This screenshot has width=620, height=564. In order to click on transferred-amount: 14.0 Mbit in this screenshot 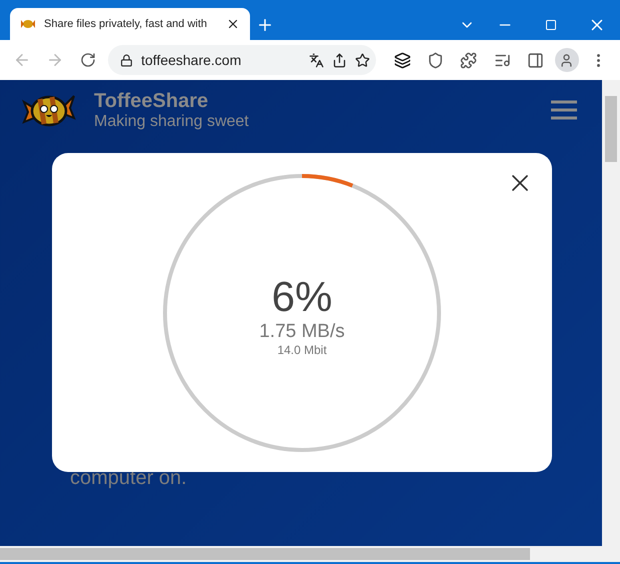, I will do `click(302, 350)`.